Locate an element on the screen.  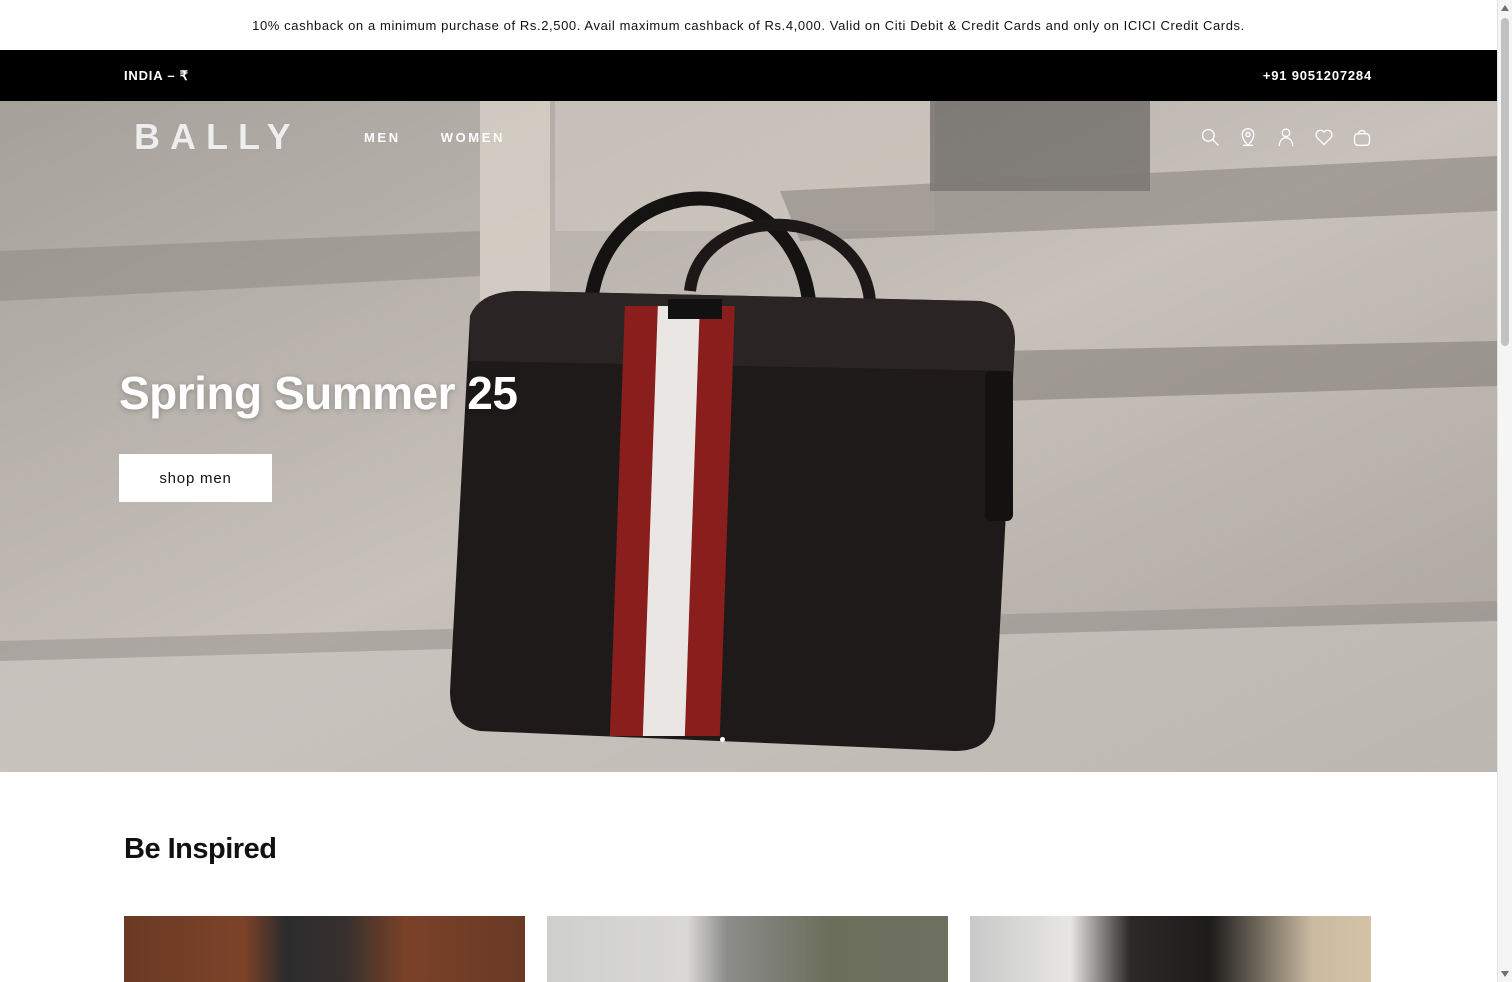
main-nav: BALLY MEN WOMEN is located at coordinates (748, 137).